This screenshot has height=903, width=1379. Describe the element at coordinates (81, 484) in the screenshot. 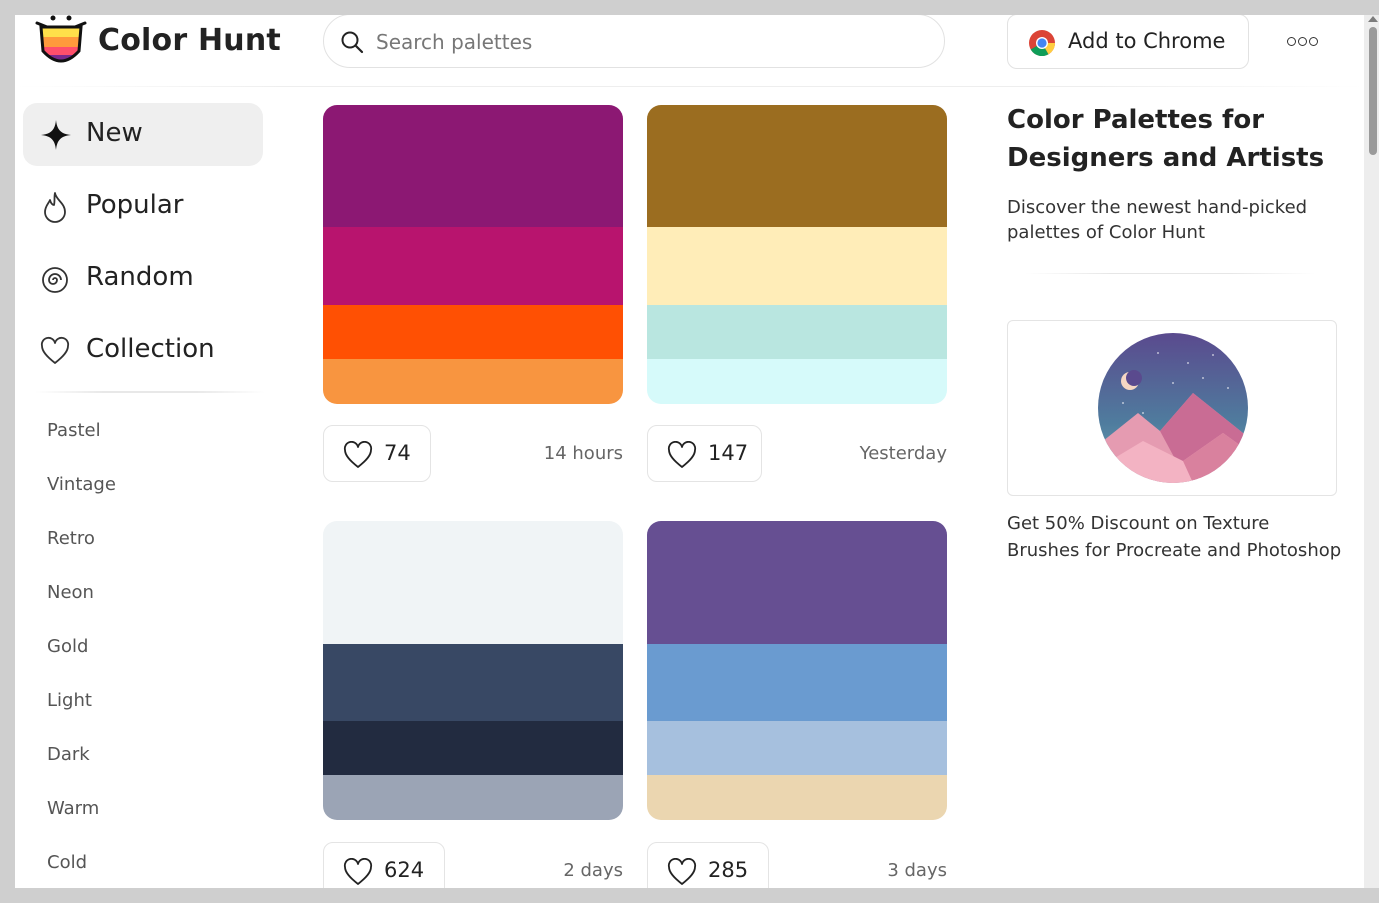

I see `tag-vintage: Vintage` at that location.